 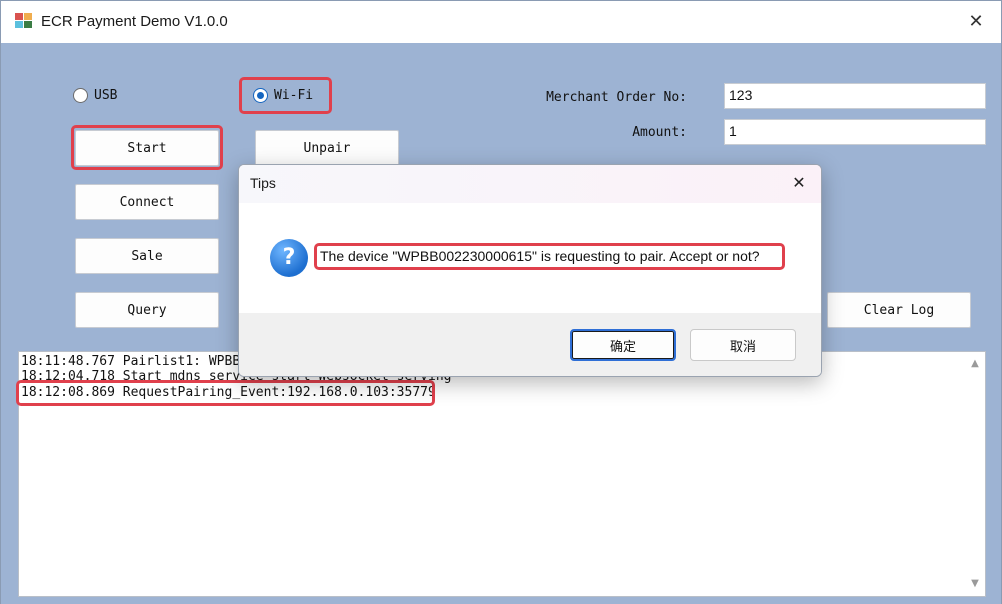 I want to click on dialog-footer: 确定 取消, so click(x=530, y=344).